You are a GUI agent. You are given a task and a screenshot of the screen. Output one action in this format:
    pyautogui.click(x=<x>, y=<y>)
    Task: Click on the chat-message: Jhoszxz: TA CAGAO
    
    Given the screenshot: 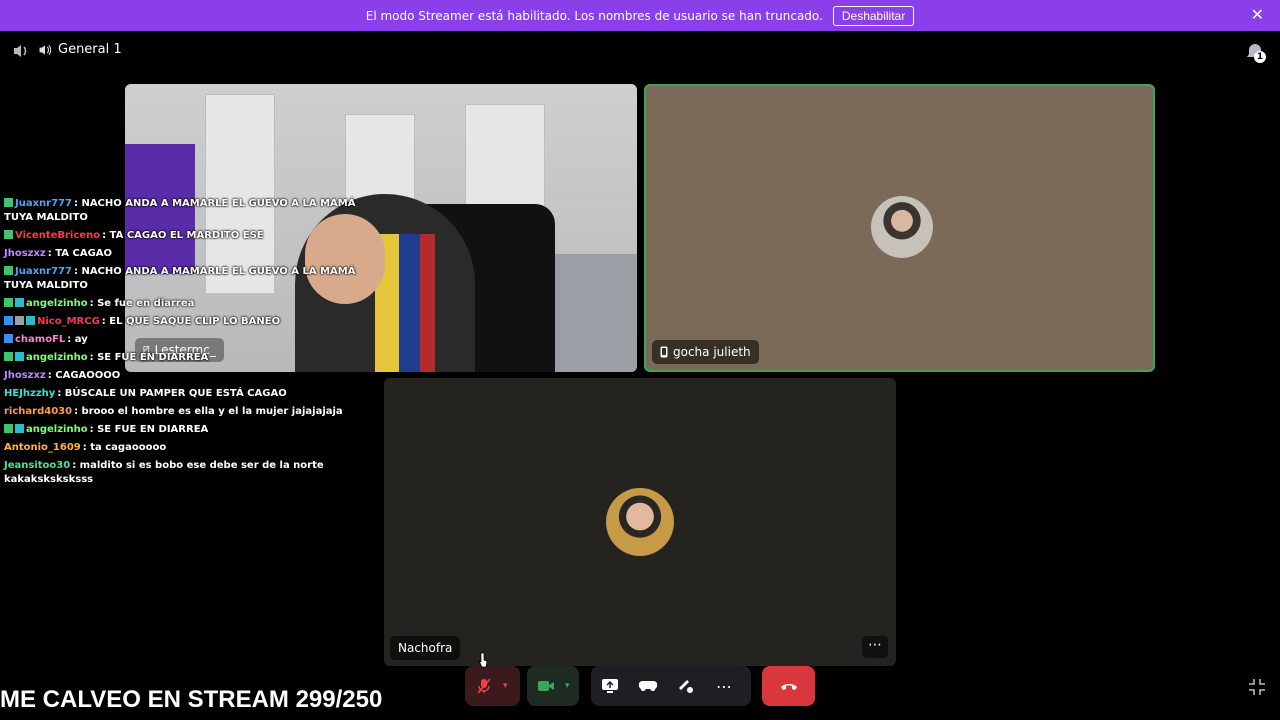 What is the action you would take?
    pyautogui.click(x=190, y=254)
    